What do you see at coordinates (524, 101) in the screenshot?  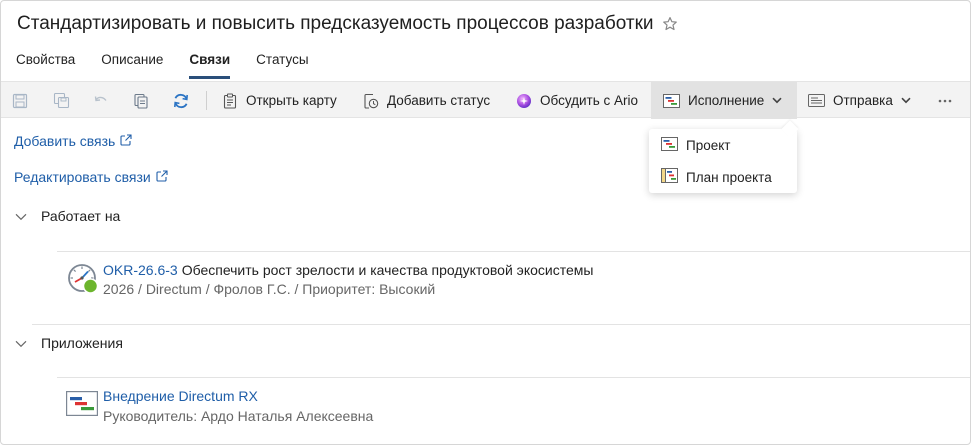 I see `ario-icon` at bounding box center [524, 101].